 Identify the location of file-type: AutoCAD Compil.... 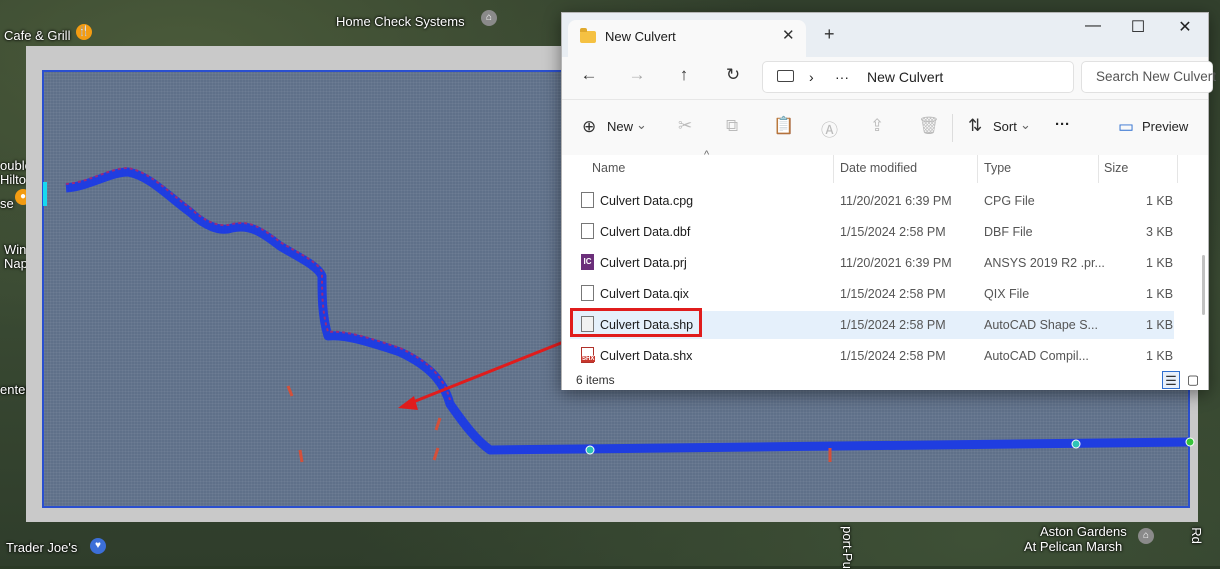
(1036, 356).